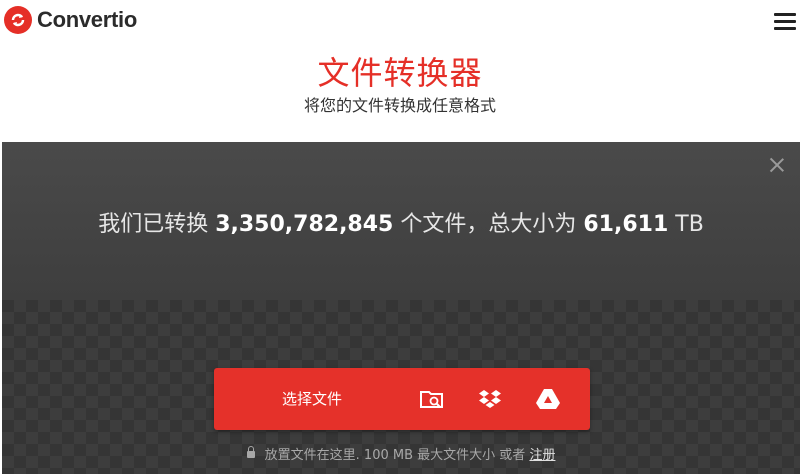 The height and width of the screenshot is (474, 800). I want to click on stats-middle: 个文件，总大小为, so click(488, 224).